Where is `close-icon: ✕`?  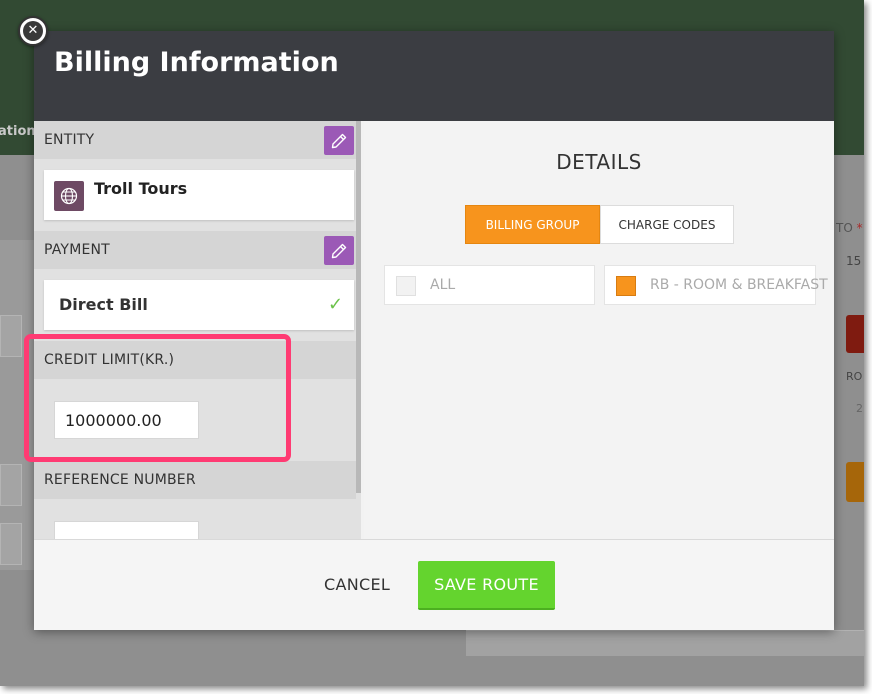 close-icon: ✕ is located at coordinates (33, 31).